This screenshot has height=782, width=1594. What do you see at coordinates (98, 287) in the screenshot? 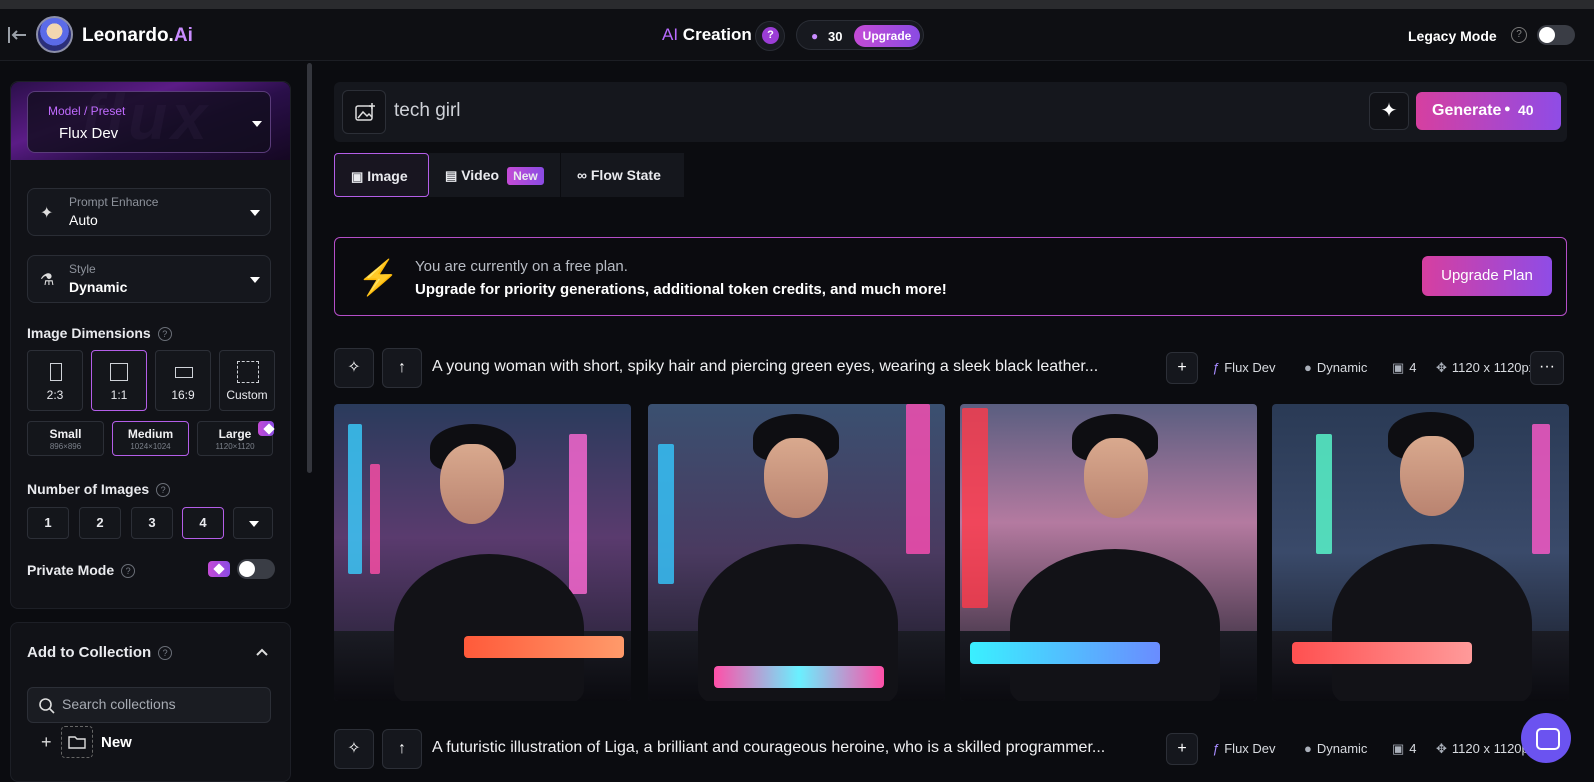
I see `style-value: Dynamic` at bounding box center [98, 287].